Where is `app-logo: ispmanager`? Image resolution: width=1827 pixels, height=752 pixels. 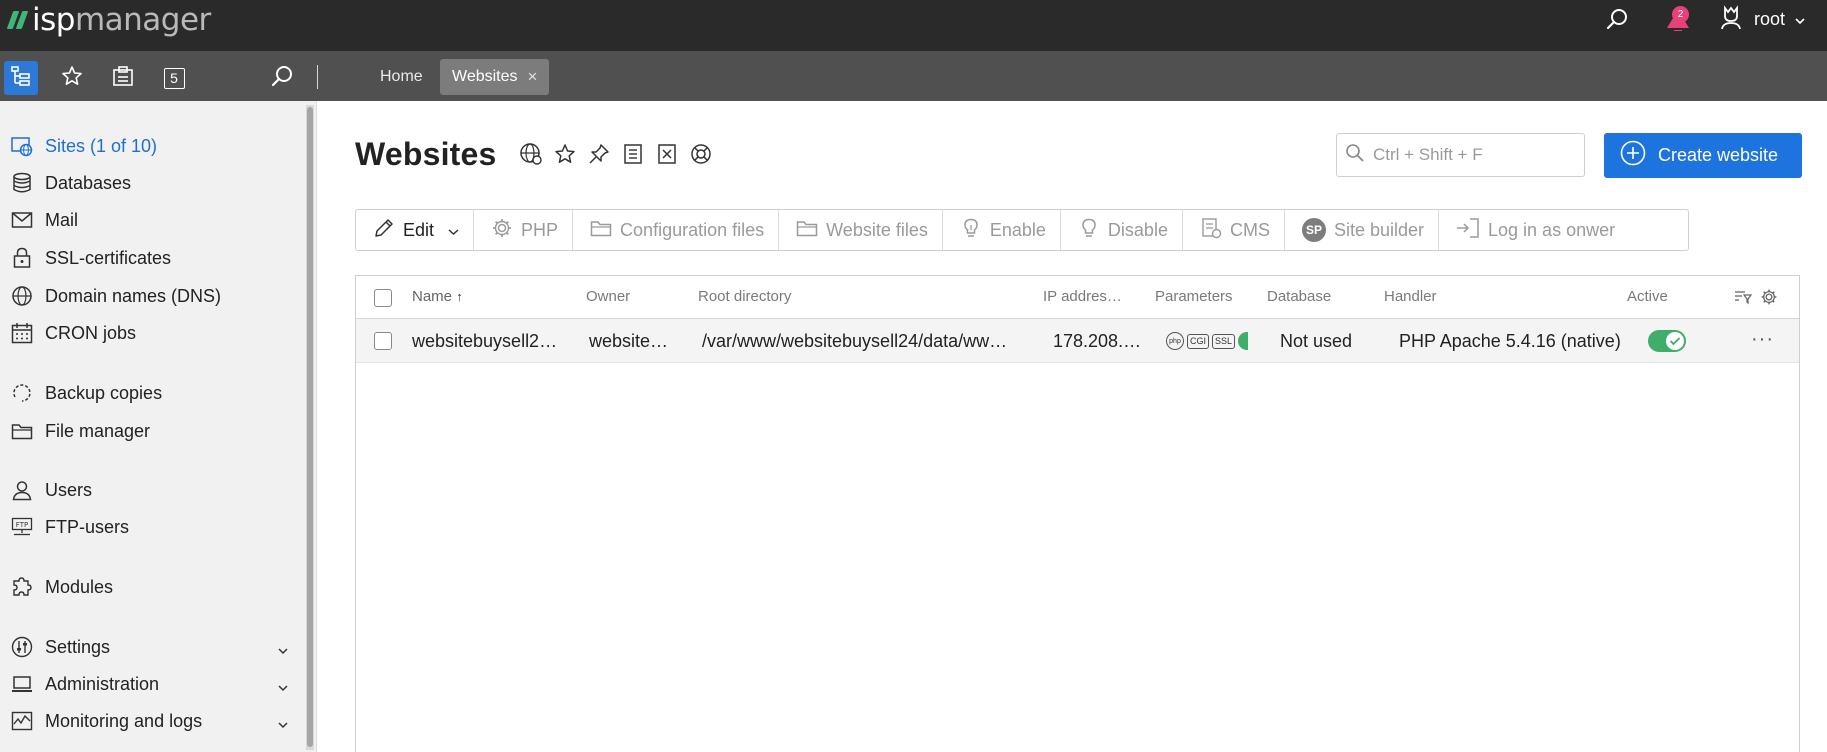 app-logo: ispmanager is located at coordinates (108, 20).